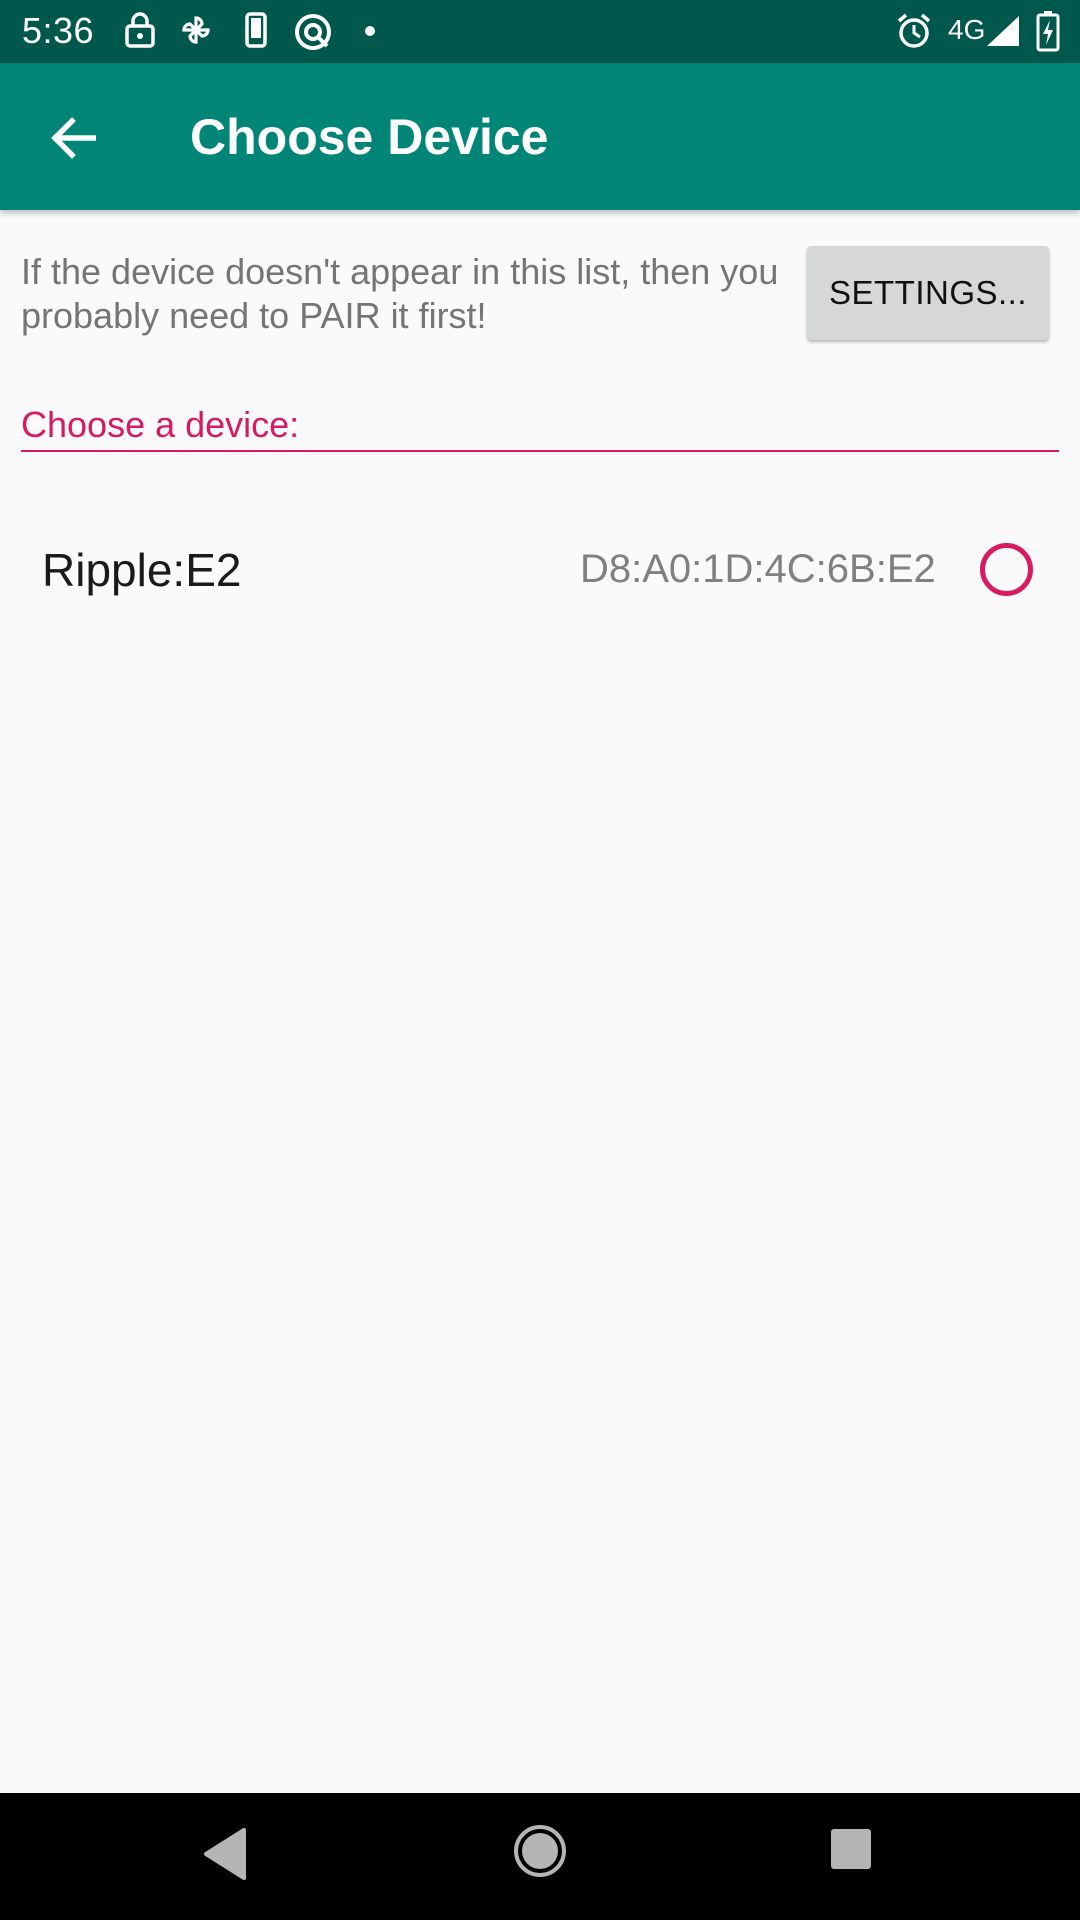  Describe the element at coordinates (540, 31) in the screenshot. I see `status-bar: 5:36 4G` at that location.